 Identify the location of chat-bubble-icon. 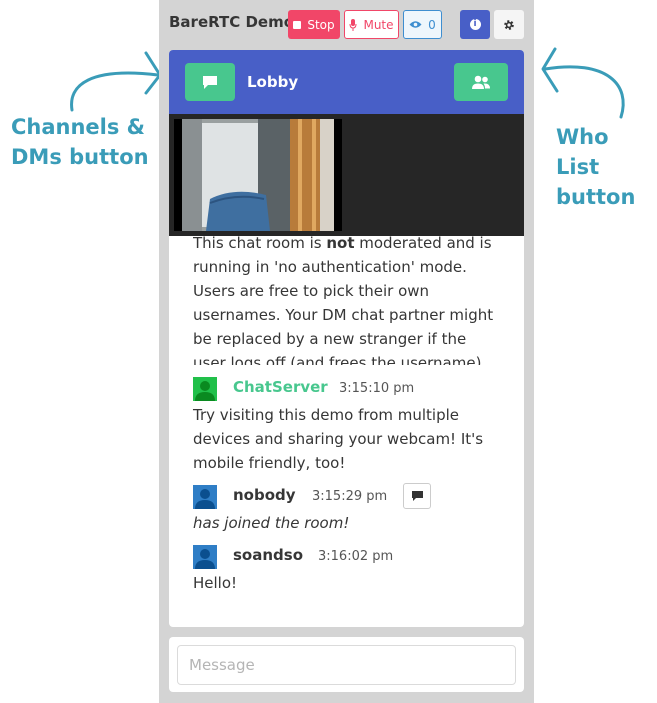
(210, 82).